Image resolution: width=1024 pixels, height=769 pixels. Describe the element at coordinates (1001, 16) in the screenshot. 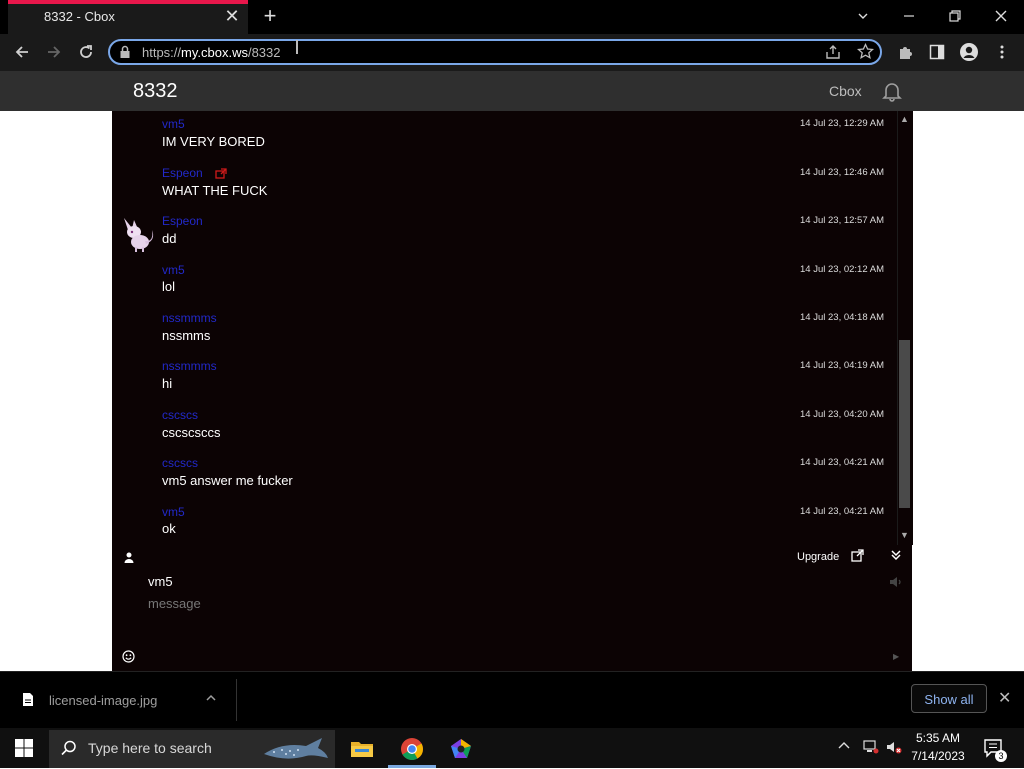

I see `close-window-button` at that location.